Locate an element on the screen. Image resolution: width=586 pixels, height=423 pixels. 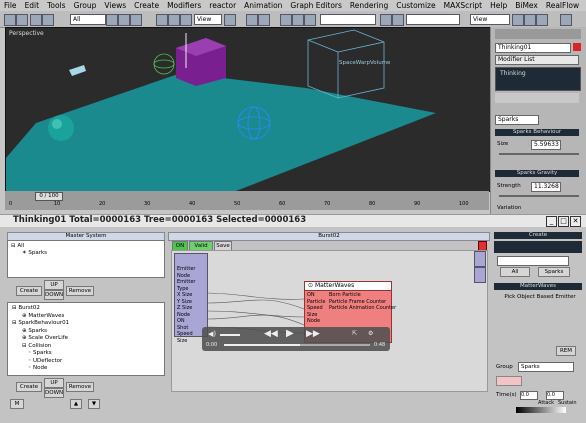
redo-icon is located at coordinates (22, 20).